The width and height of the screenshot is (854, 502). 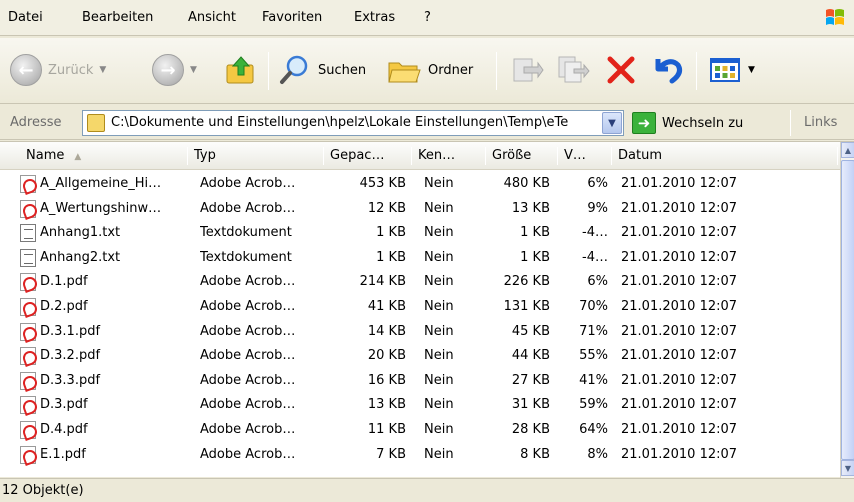 I want to click on file-name: D.2.pdf, so click(x=104, y=306).